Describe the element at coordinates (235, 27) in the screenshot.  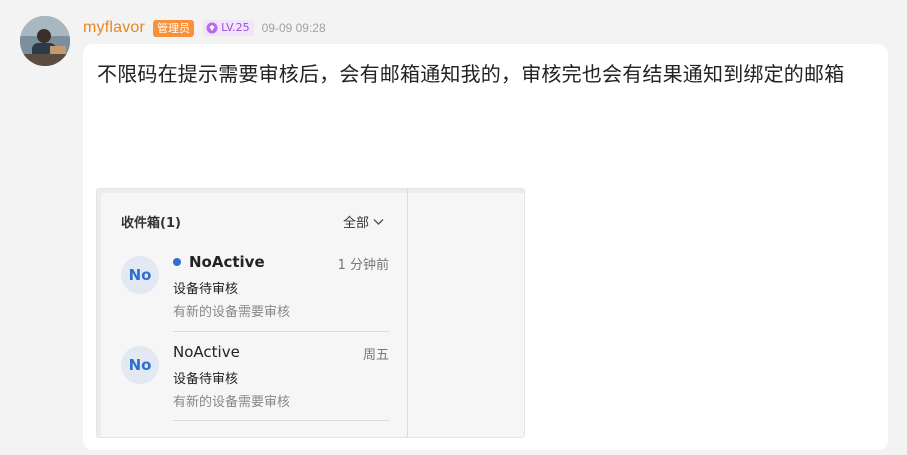
I see `level-text: LV.25` at that location.